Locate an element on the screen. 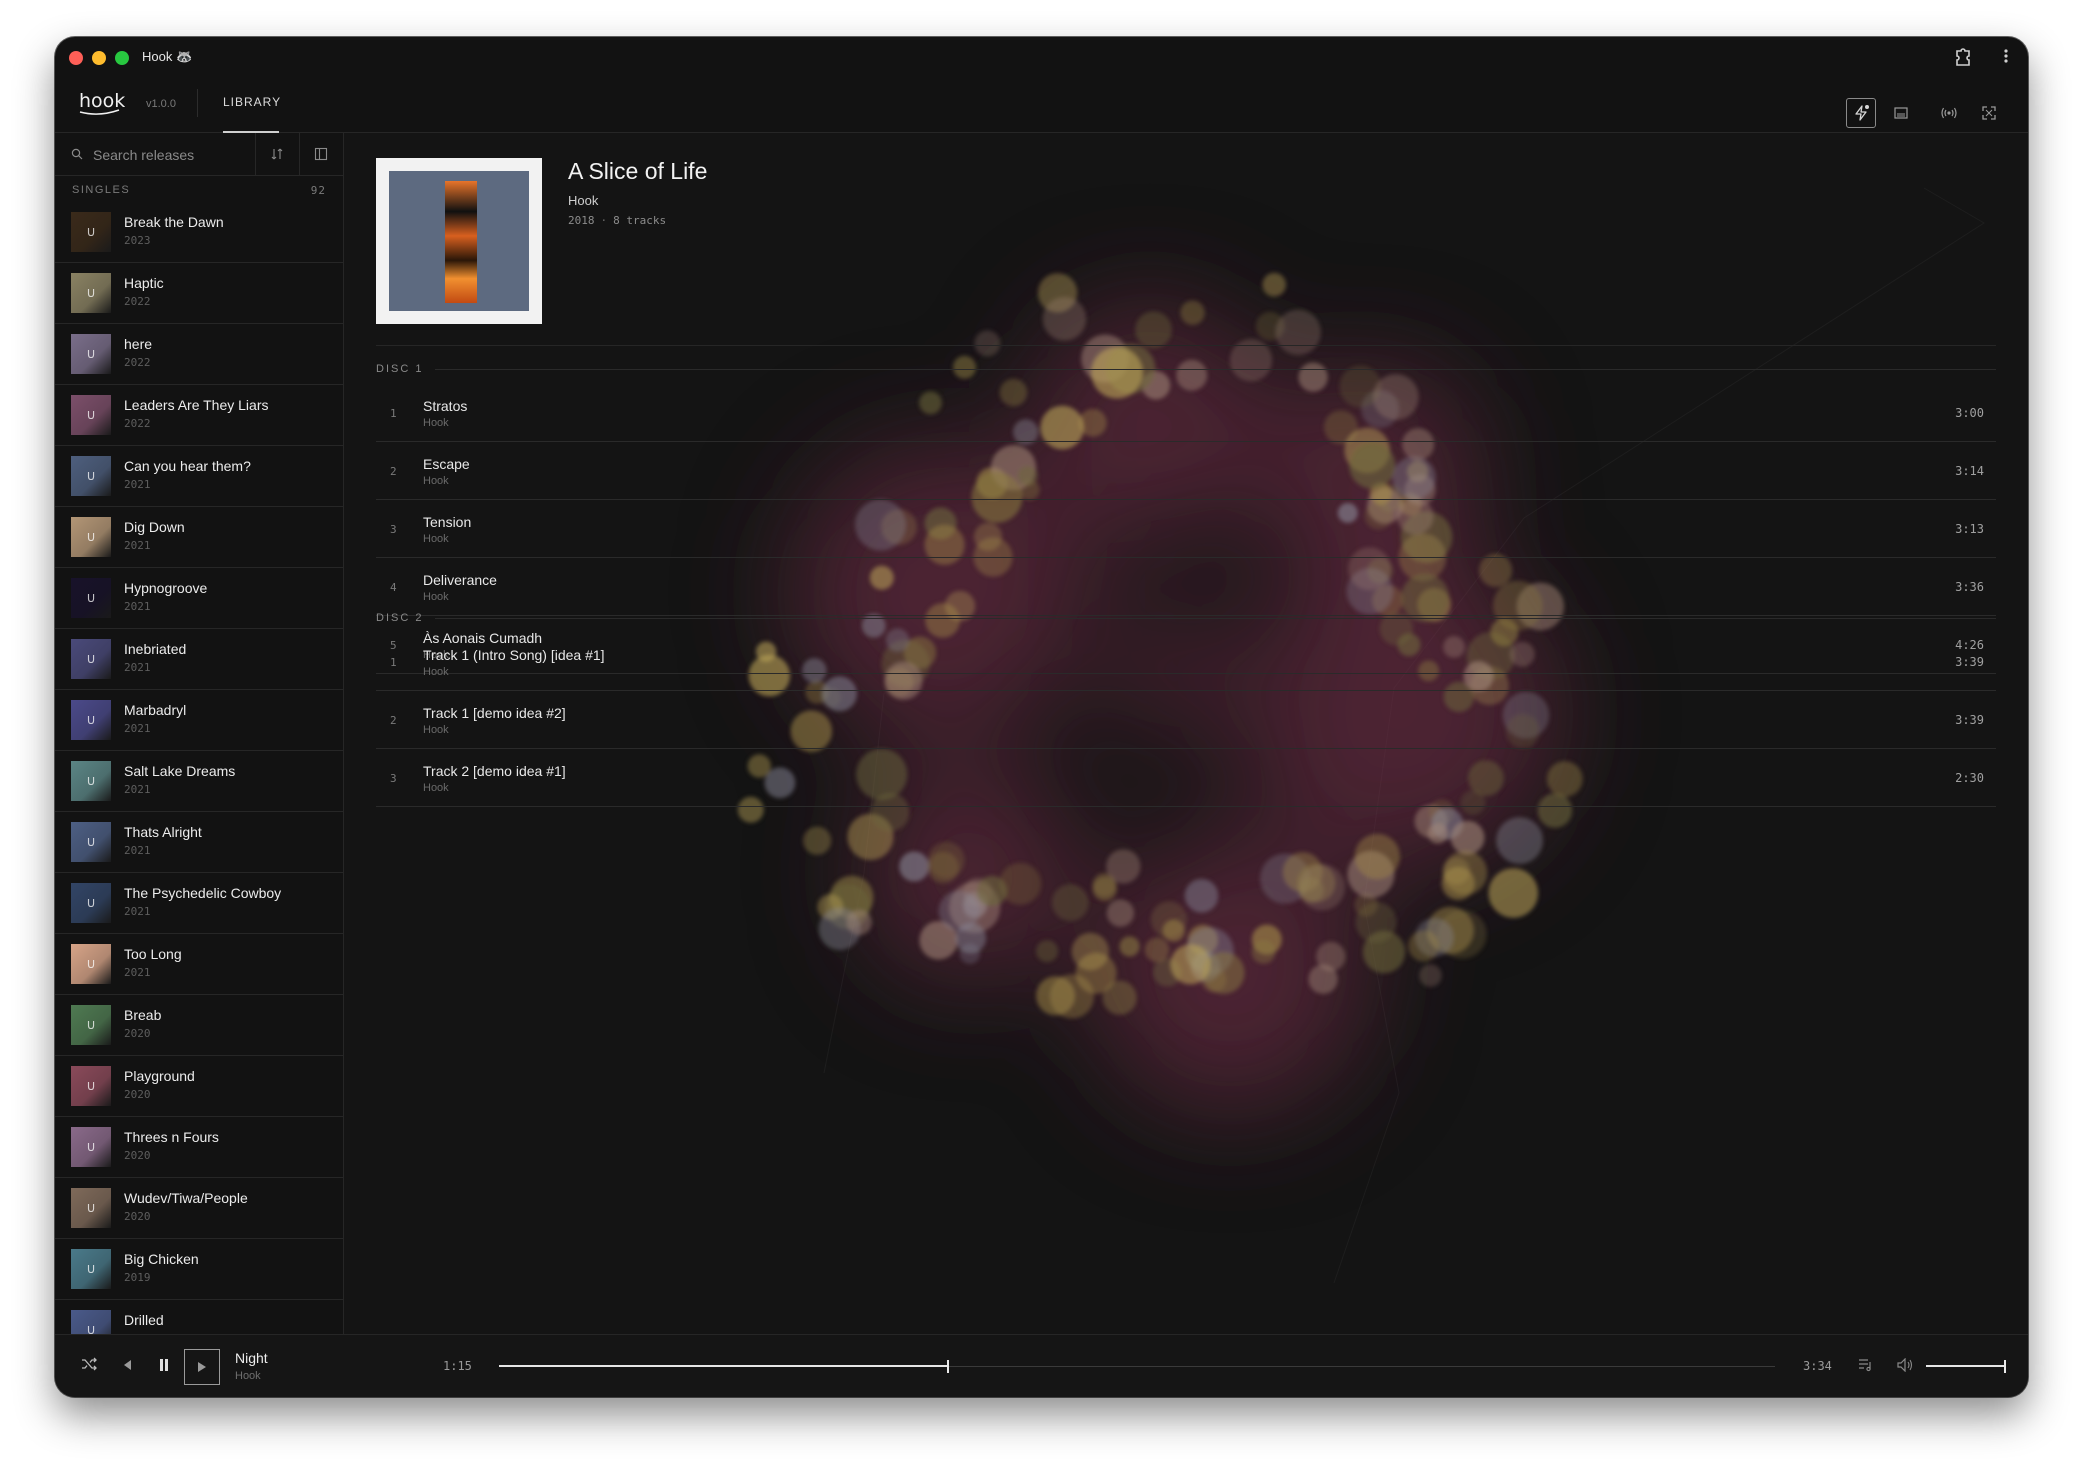 The width and height of the screenshot is (2083, 1472). track-number: 2 is located at coordinates (393, 720).